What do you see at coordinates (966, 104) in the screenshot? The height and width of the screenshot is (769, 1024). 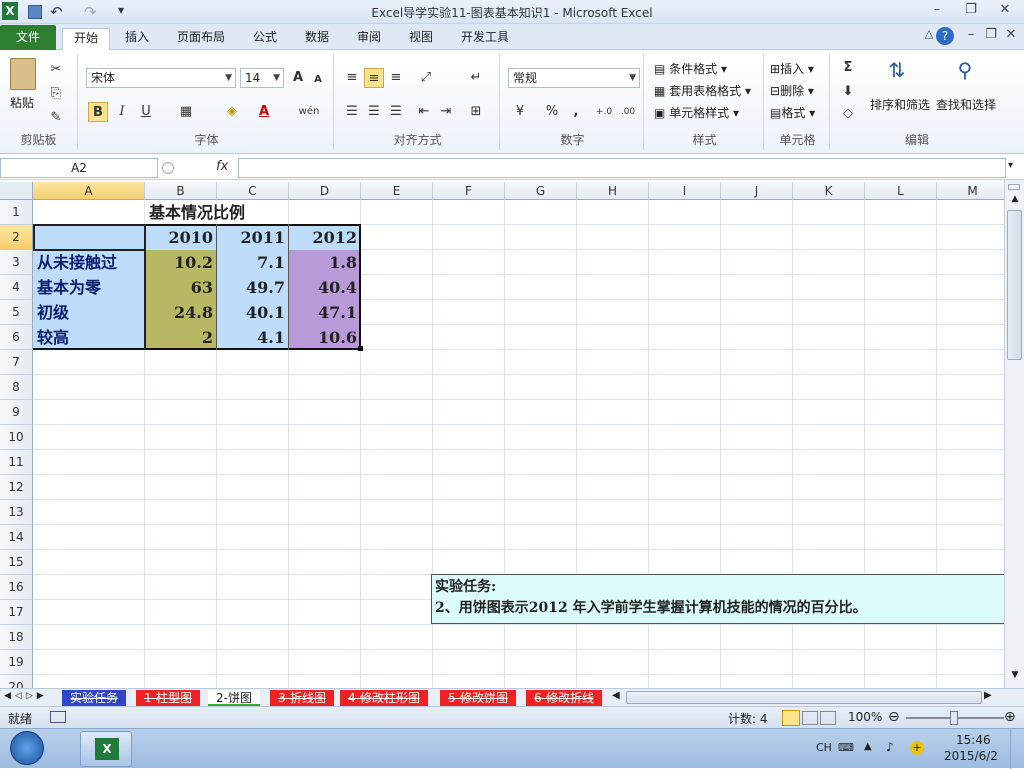 I see `find-select-button: 查找和选择` at bounding box center [966, 104].